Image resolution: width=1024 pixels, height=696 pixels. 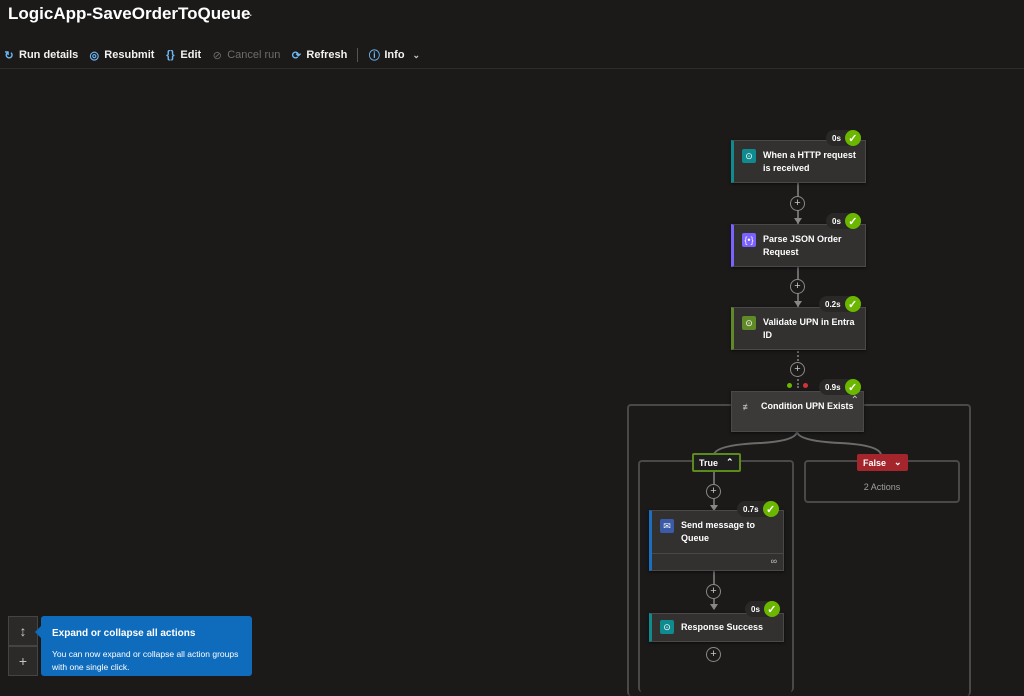 What do you see at coordinates (789, 385) in the screenshot?
I see `run-after-success-dot` at bounding box center [789, 385].